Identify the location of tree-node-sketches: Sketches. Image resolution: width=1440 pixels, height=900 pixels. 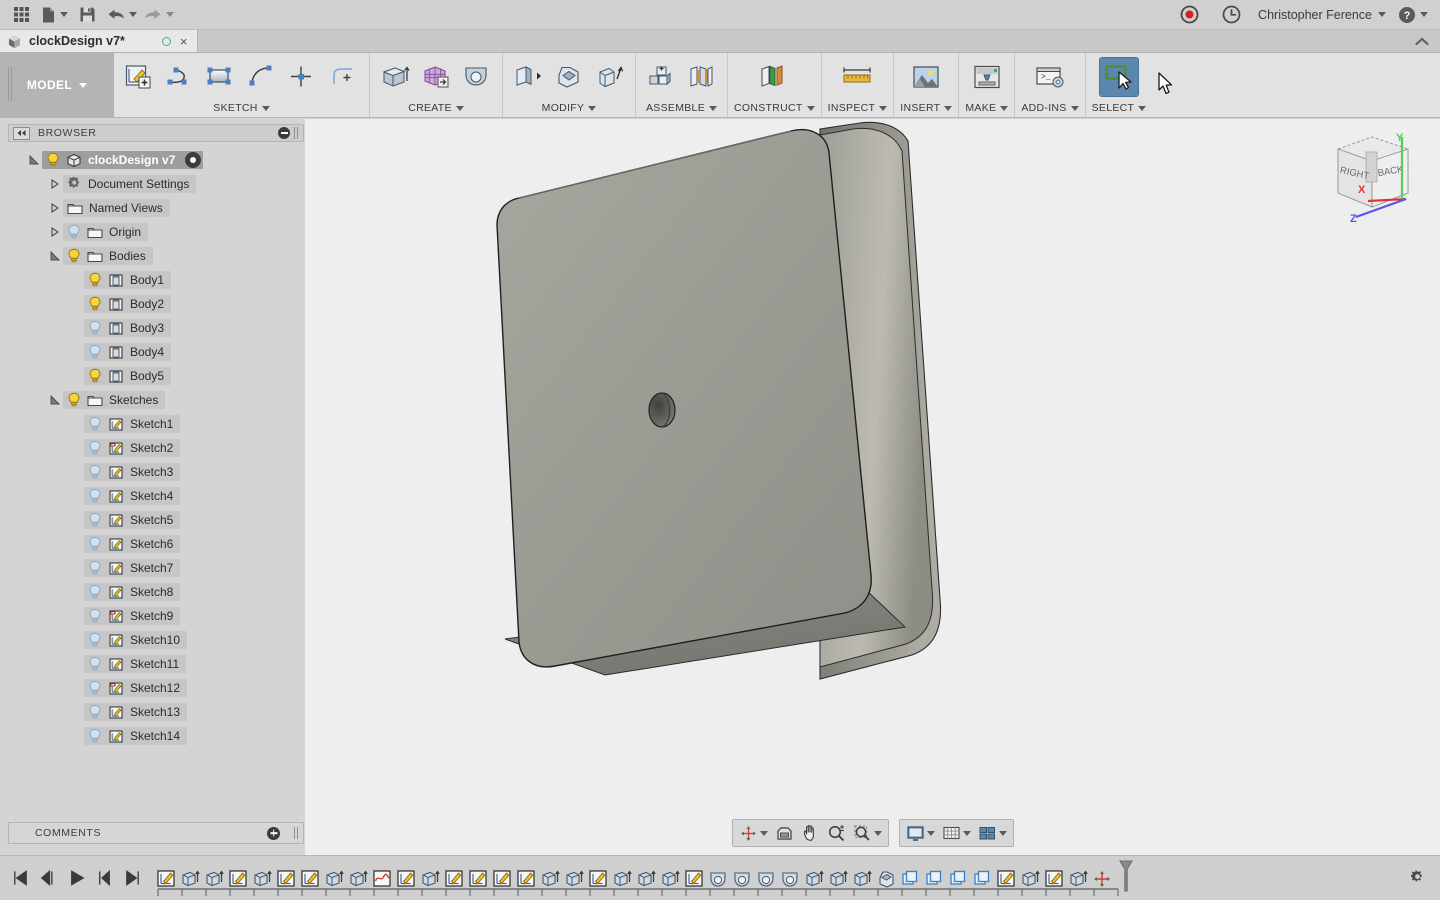
(156, 400).